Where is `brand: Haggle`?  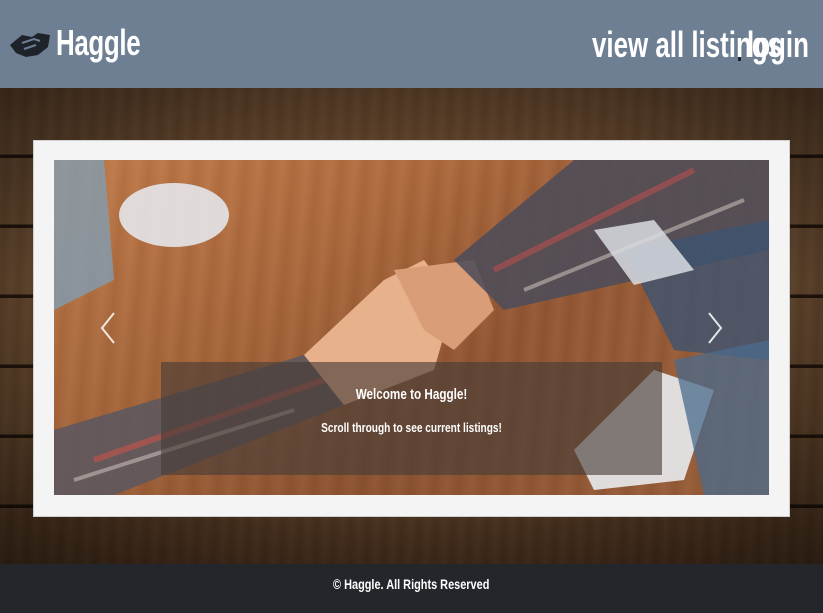
brand: Haggle is located at coordinates (90, 43).